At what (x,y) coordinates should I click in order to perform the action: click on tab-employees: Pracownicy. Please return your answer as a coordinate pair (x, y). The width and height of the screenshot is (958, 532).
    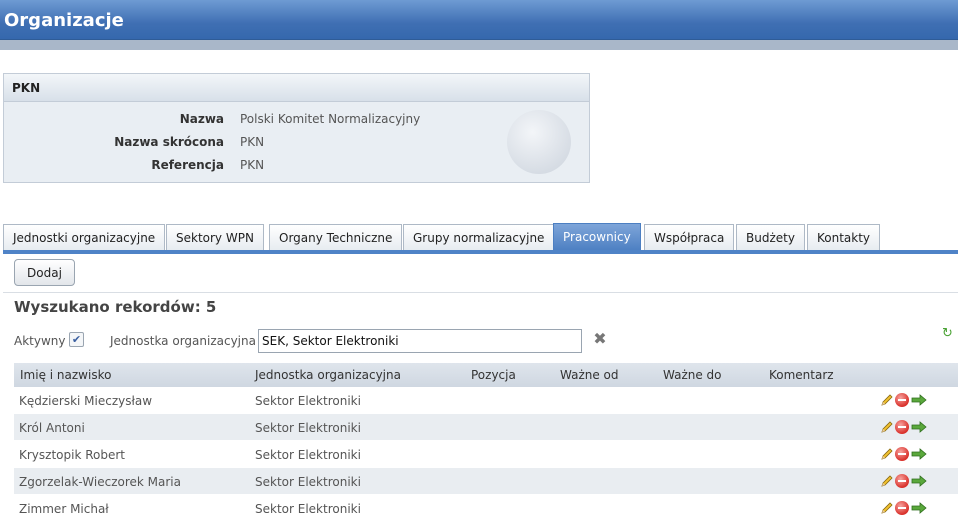
    Looking at the image, I should click on (597, 237).